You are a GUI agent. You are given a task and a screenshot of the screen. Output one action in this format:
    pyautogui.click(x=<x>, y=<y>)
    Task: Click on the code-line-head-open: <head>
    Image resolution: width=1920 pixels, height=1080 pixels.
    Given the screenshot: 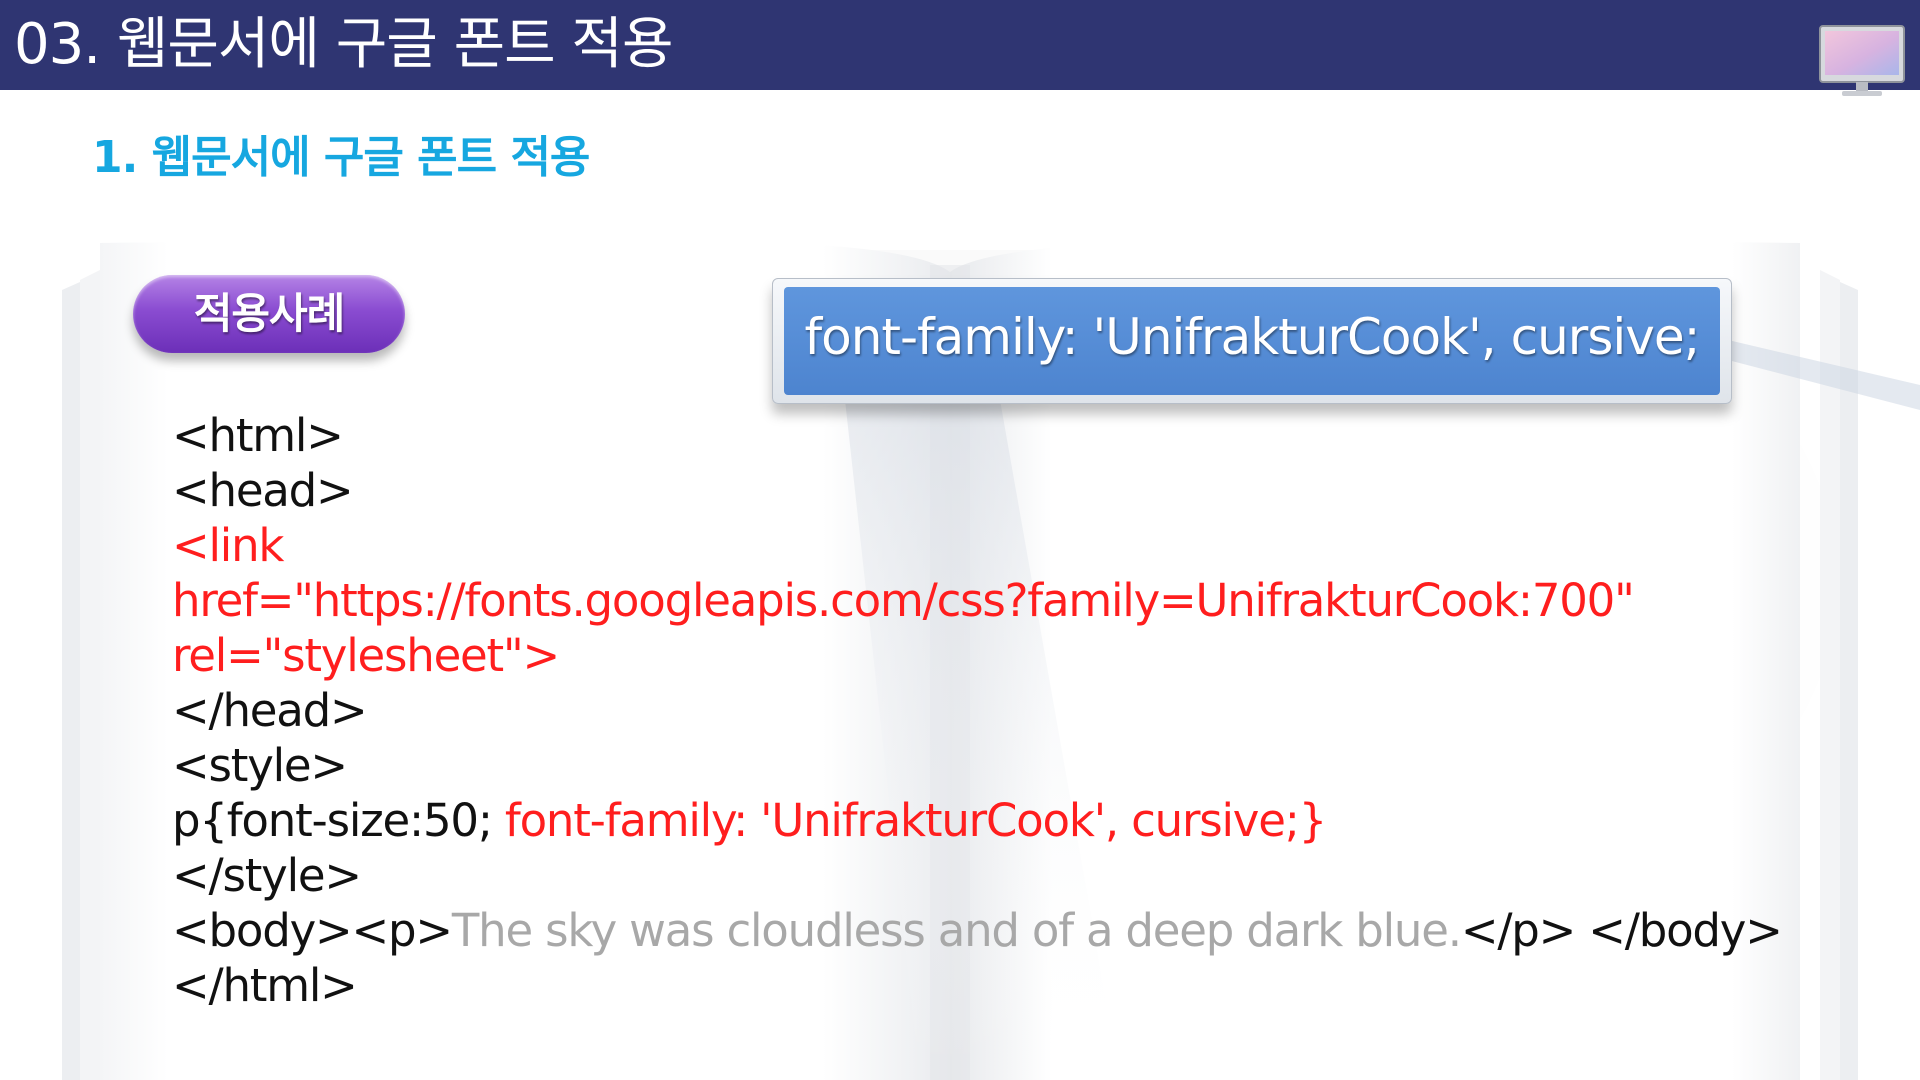 What is the action you would take?
    pyautogui.click(x=263, y=490)
    